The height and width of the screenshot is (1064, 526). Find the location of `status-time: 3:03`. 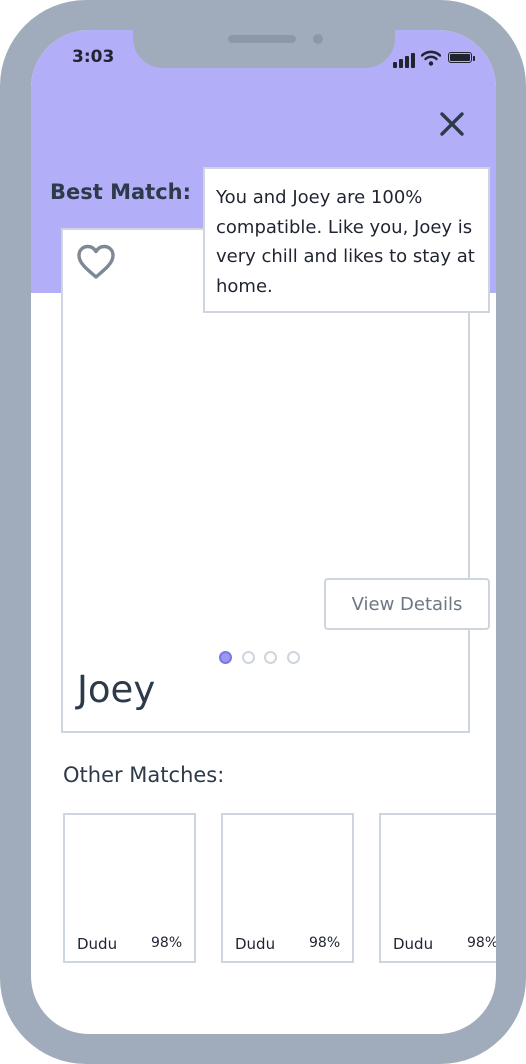

status-time: 3:03 is located at coordinates (93, 57).